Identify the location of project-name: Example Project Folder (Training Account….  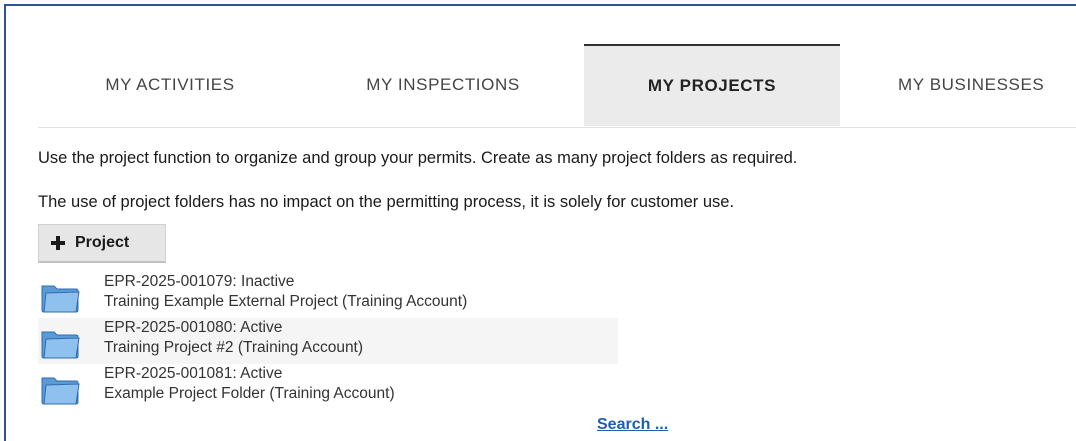
(249, 393).